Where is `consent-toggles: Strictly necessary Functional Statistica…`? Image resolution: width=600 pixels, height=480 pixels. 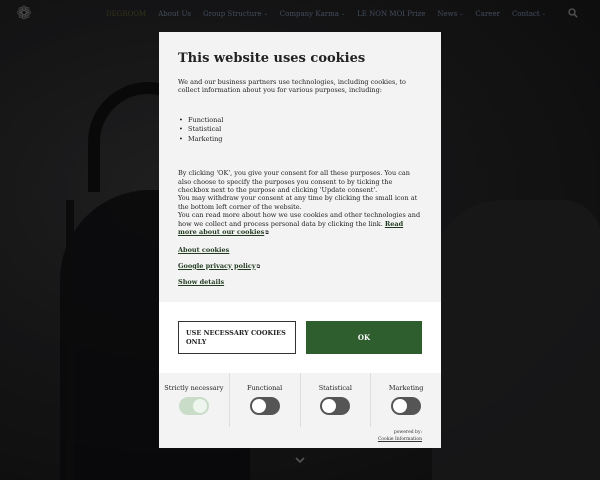
consent-toggles: Strictly necessary Functional Statistica… is located at coordinates (300, 400).